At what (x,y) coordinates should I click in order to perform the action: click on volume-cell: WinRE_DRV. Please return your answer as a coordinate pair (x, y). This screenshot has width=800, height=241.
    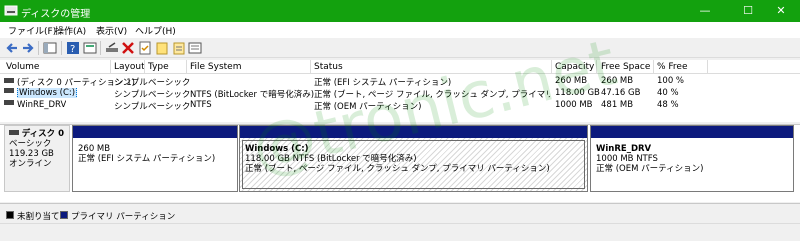
    Looking at the image, I should click on (35, 105).